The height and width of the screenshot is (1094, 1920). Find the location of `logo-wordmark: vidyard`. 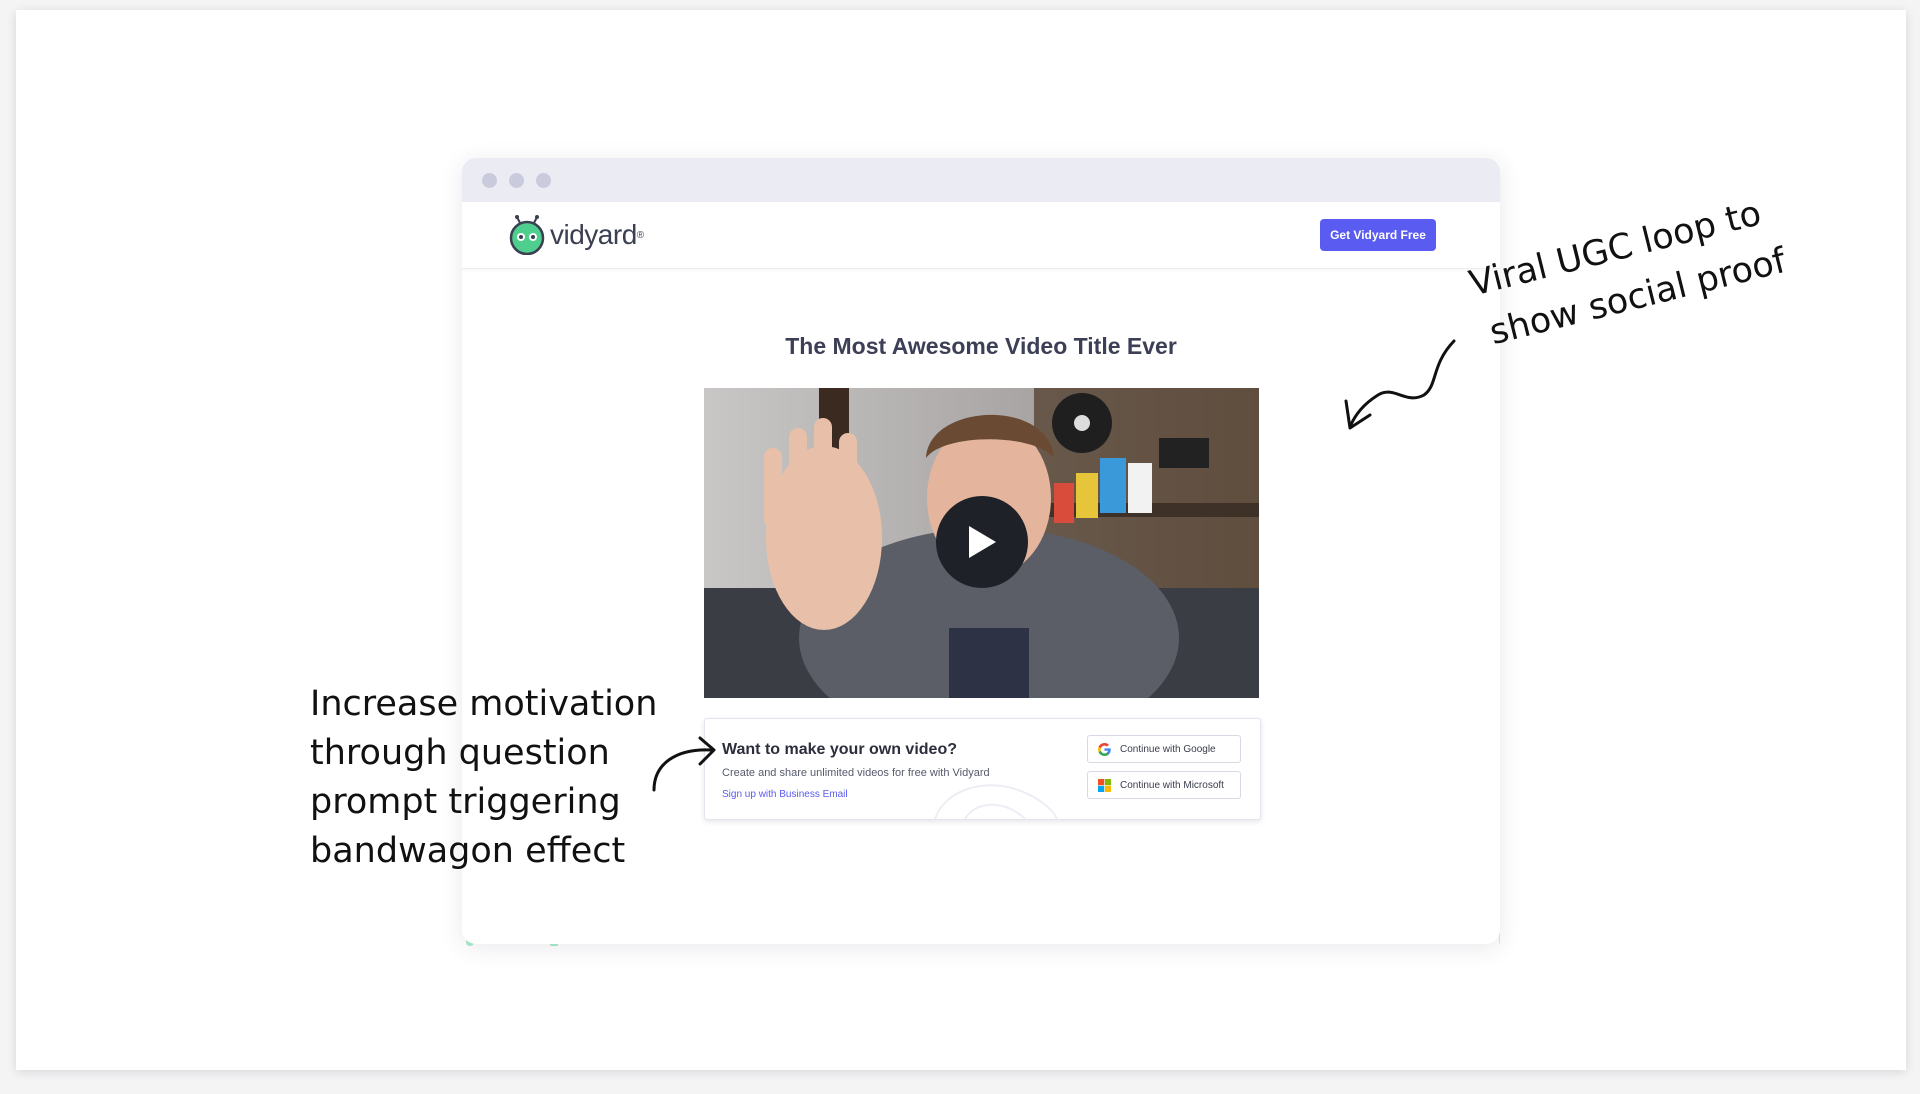

logo-wordmark: vidyard is located at coordinates (593, 234).